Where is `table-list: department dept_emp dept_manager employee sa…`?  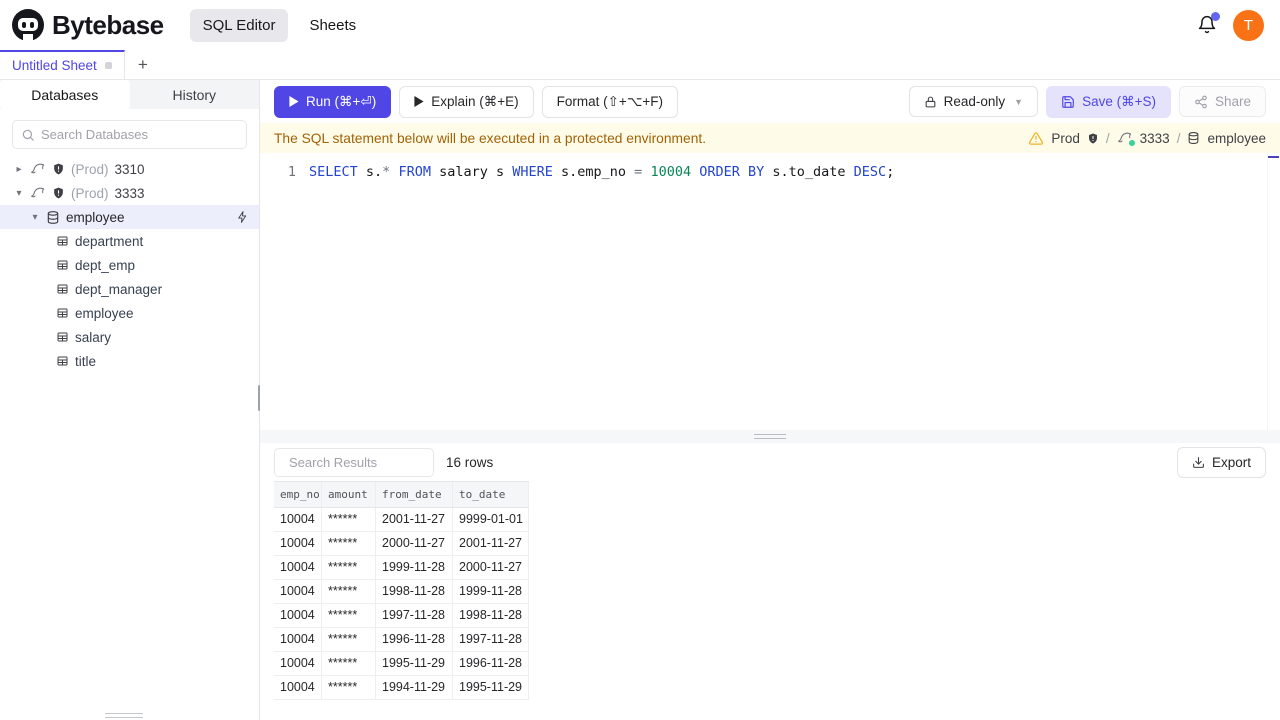
table-list: department dept_emp dept_manager employee sa… is located at coordinates (129, 301).